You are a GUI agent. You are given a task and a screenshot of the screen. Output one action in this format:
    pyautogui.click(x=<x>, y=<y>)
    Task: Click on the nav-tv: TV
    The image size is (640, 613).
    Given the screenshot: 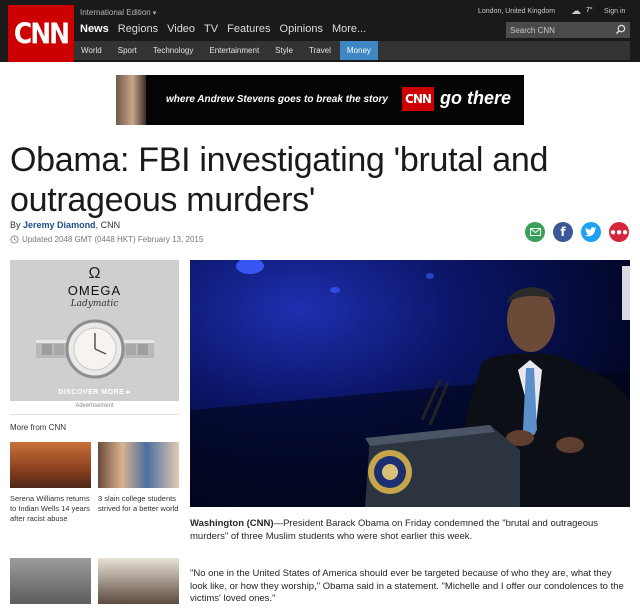 What is the action you would take?
    pyautogui.click(x=211, y=29)
    